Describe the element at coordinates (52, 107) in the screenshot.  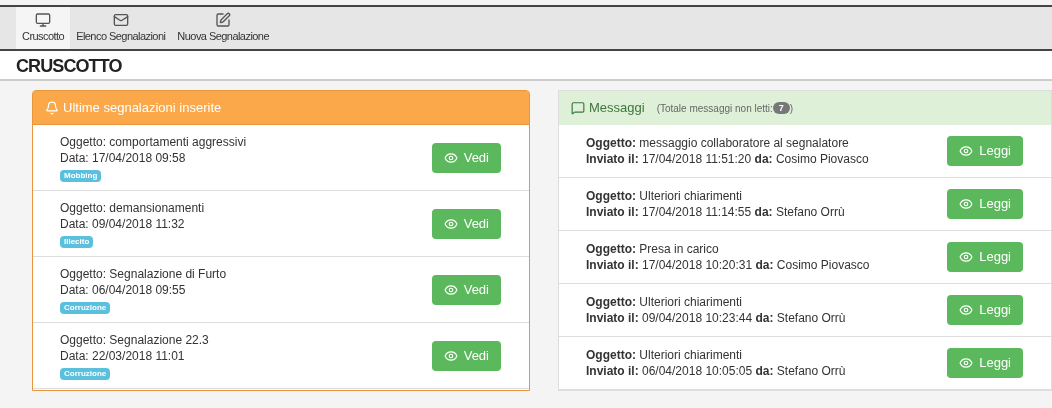
I see `bell-icon` at that location.